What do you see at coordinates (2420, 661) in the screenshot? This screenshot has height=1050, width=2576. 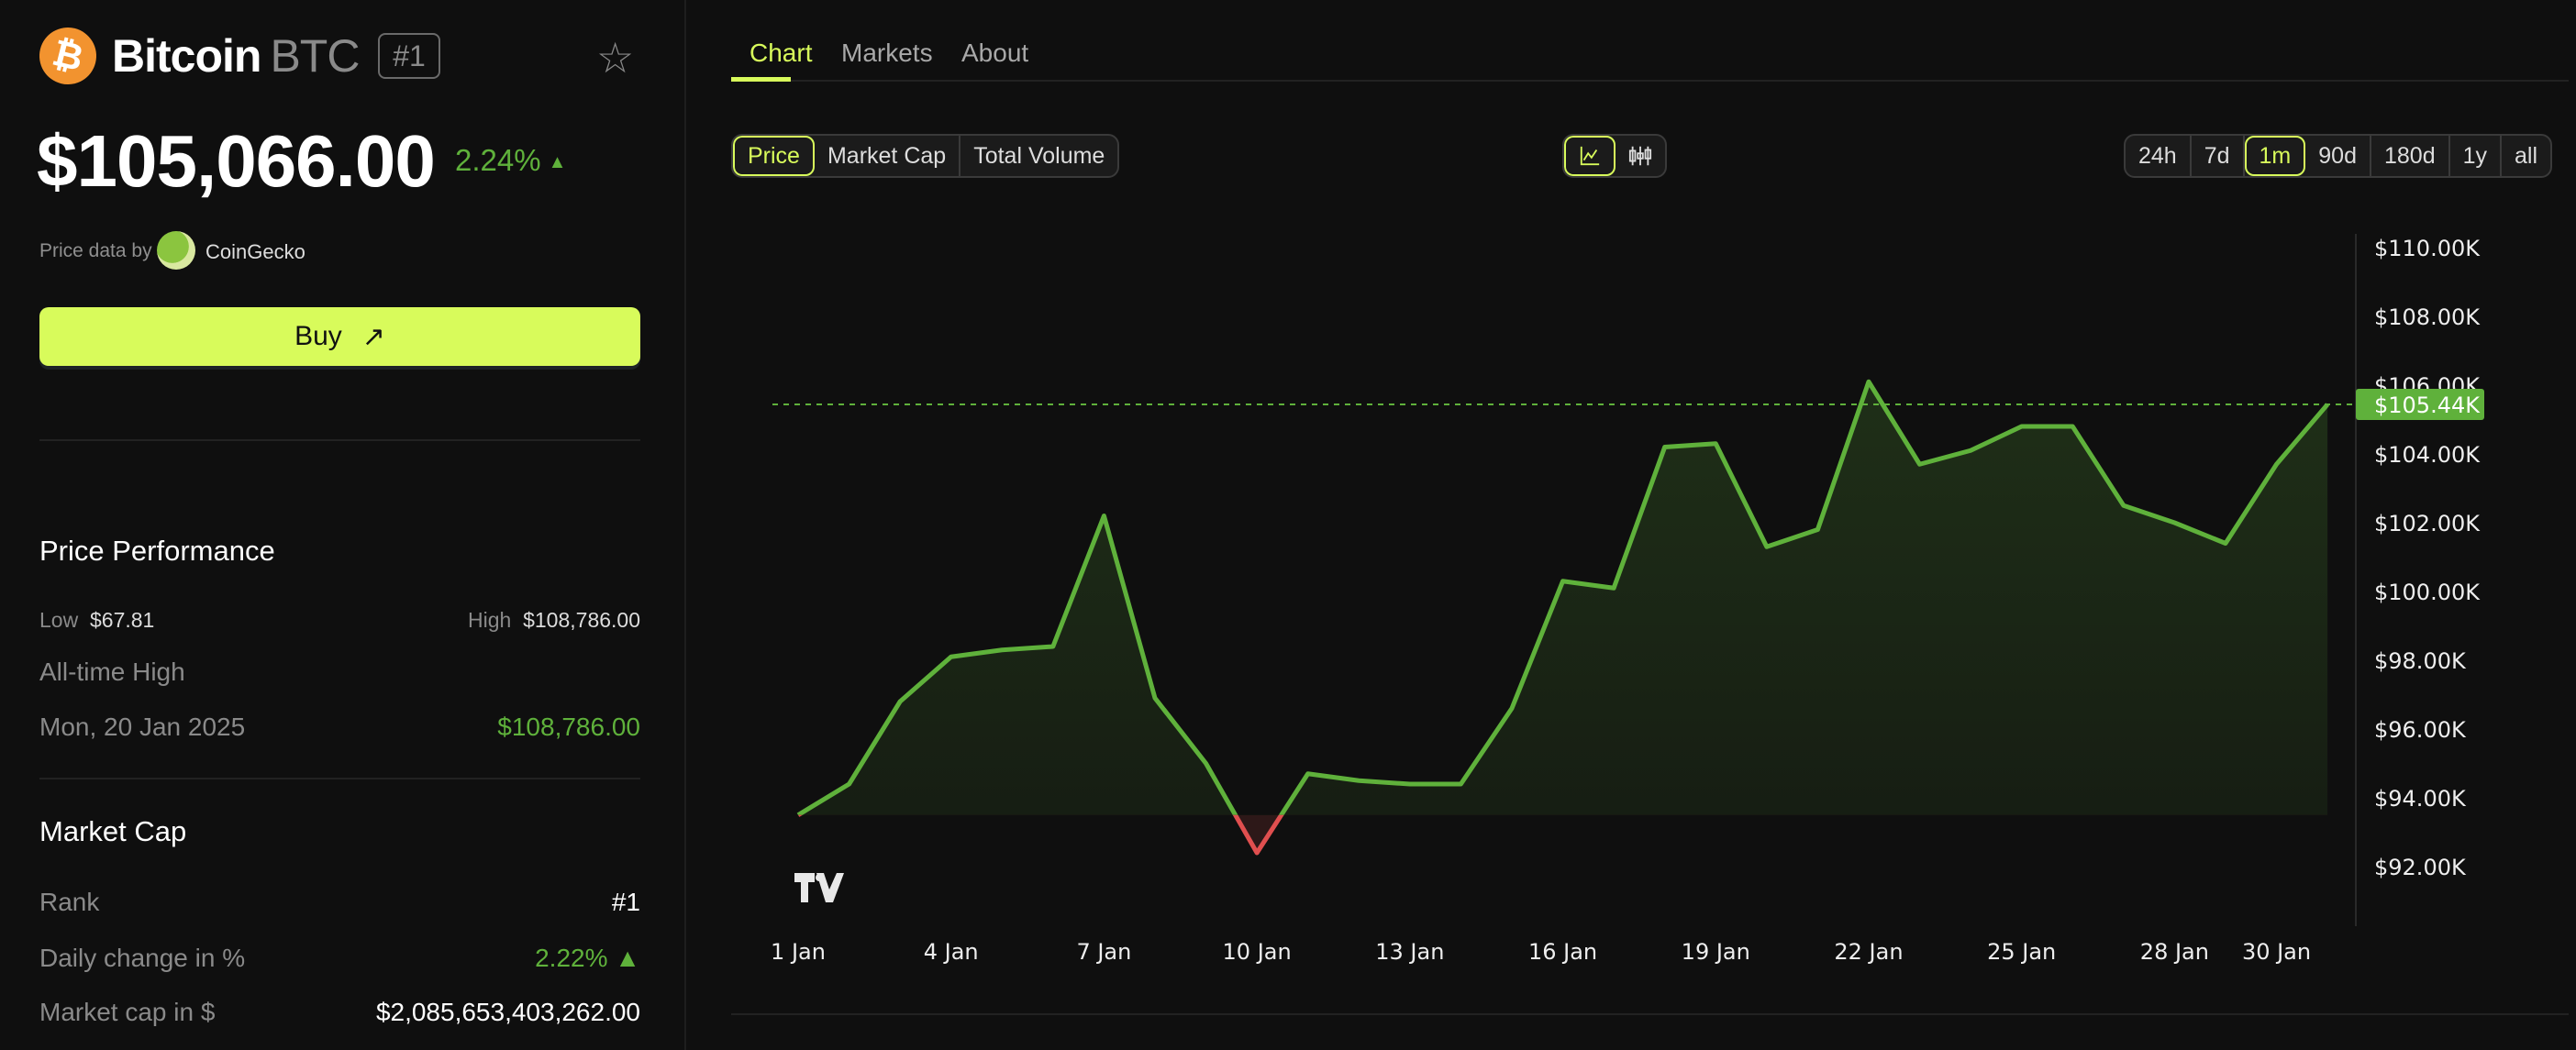 I see `y-tick-label: $98.00K` at bounding box center [2420, 661].